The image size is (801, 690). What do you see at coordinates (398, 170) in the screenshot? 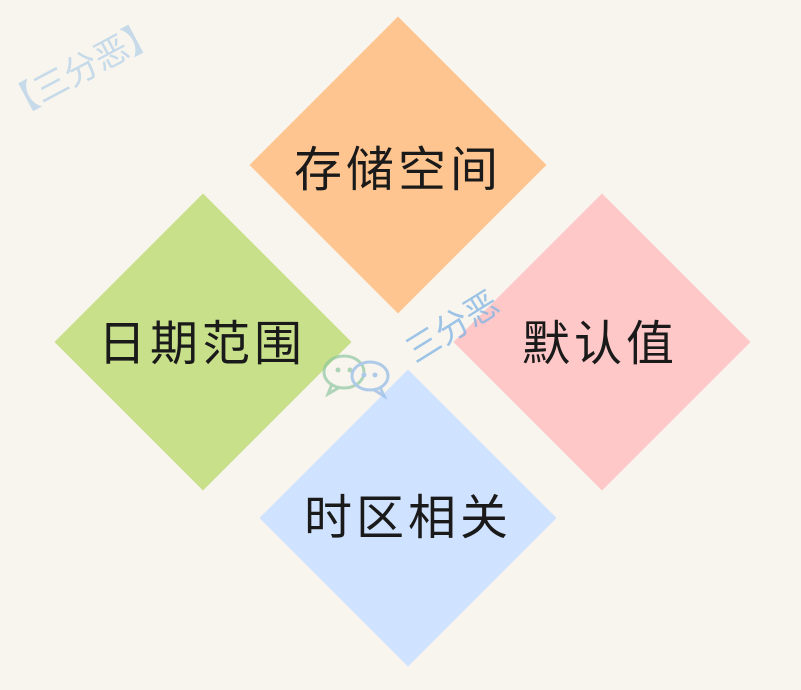
I see `label-top: 存储空间` at bounding box center [398, 170].